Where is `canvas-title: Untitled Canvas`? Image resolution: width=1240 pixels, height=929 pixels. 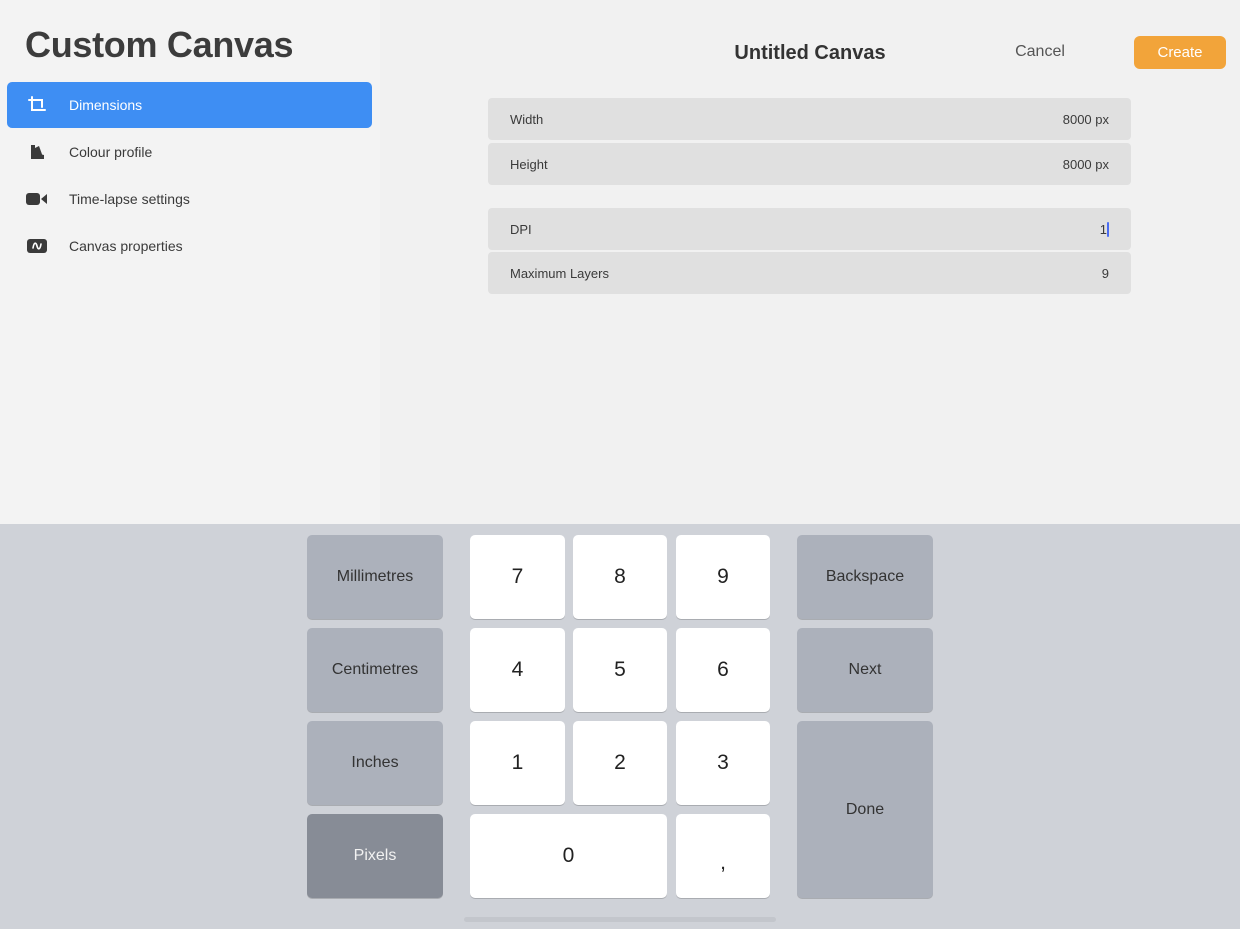 canvas-title: Untitled Canvas is located at coordinates (810, 53).